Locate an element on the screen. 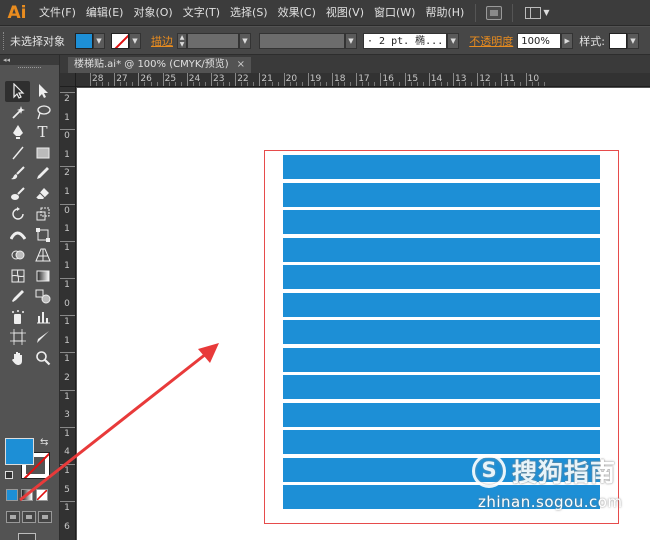  watermark: S 搜狗指南 is located at coordinates (544, 471).